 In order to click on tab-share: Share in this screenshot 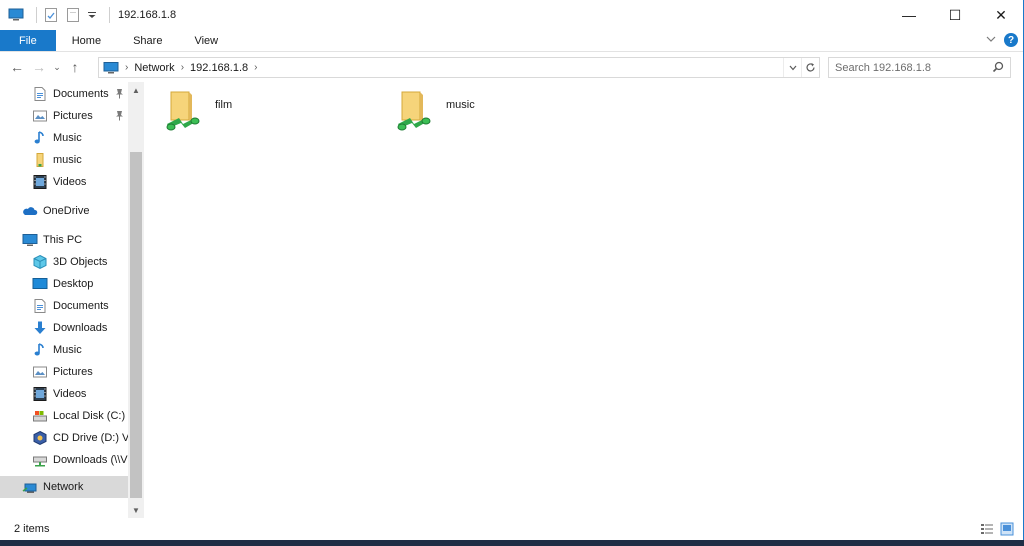, I will do `click(147, 40)`.